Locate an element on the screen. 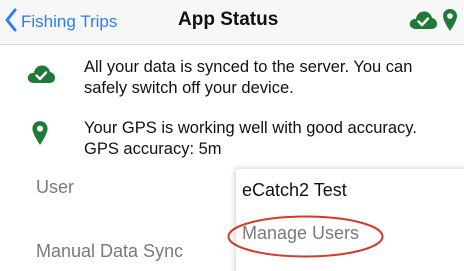  back-button-label: Fishing Trips is located at coordinates (69, 21).